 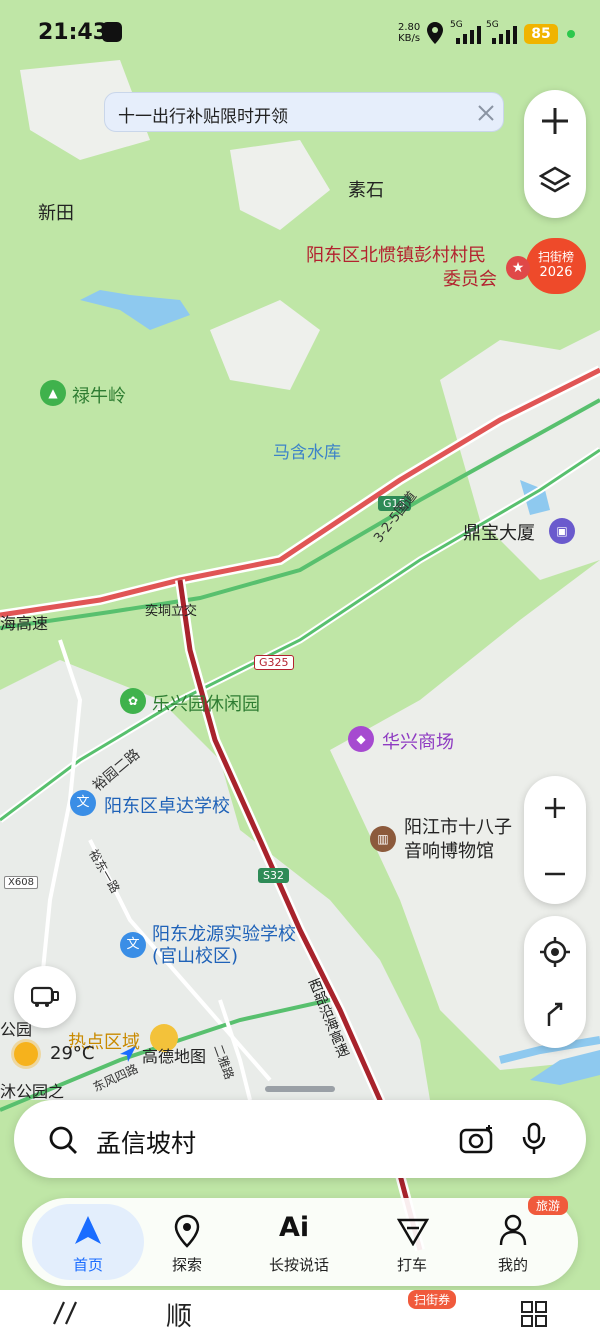 What do you see at coordinates (65, 1313) in the screenshot?
I see `road-icon` at bounding box center [65, 1313].